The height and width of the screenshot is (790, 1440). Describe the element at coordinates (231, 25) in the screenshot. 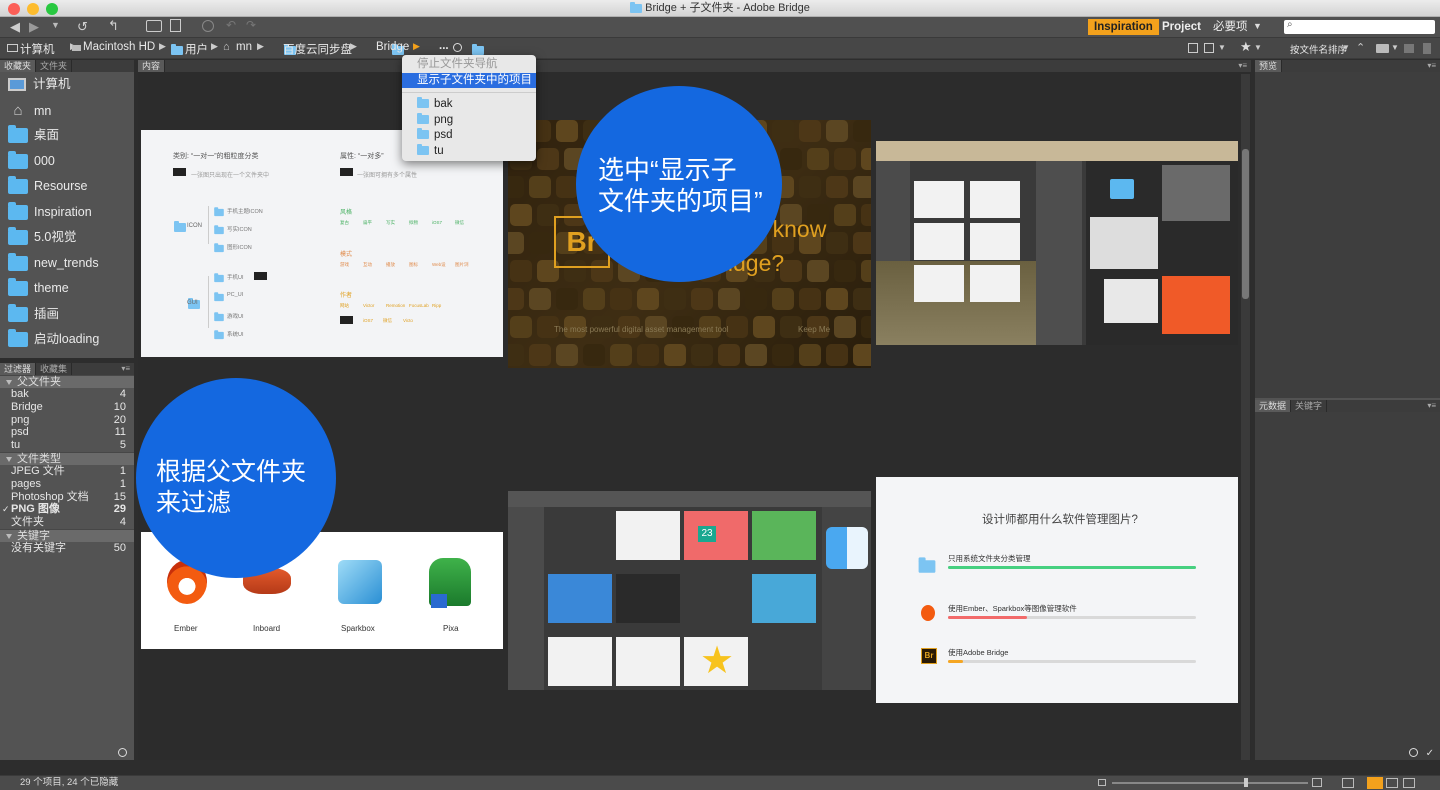

I see `rotate-left-icon: ↶` at that location.